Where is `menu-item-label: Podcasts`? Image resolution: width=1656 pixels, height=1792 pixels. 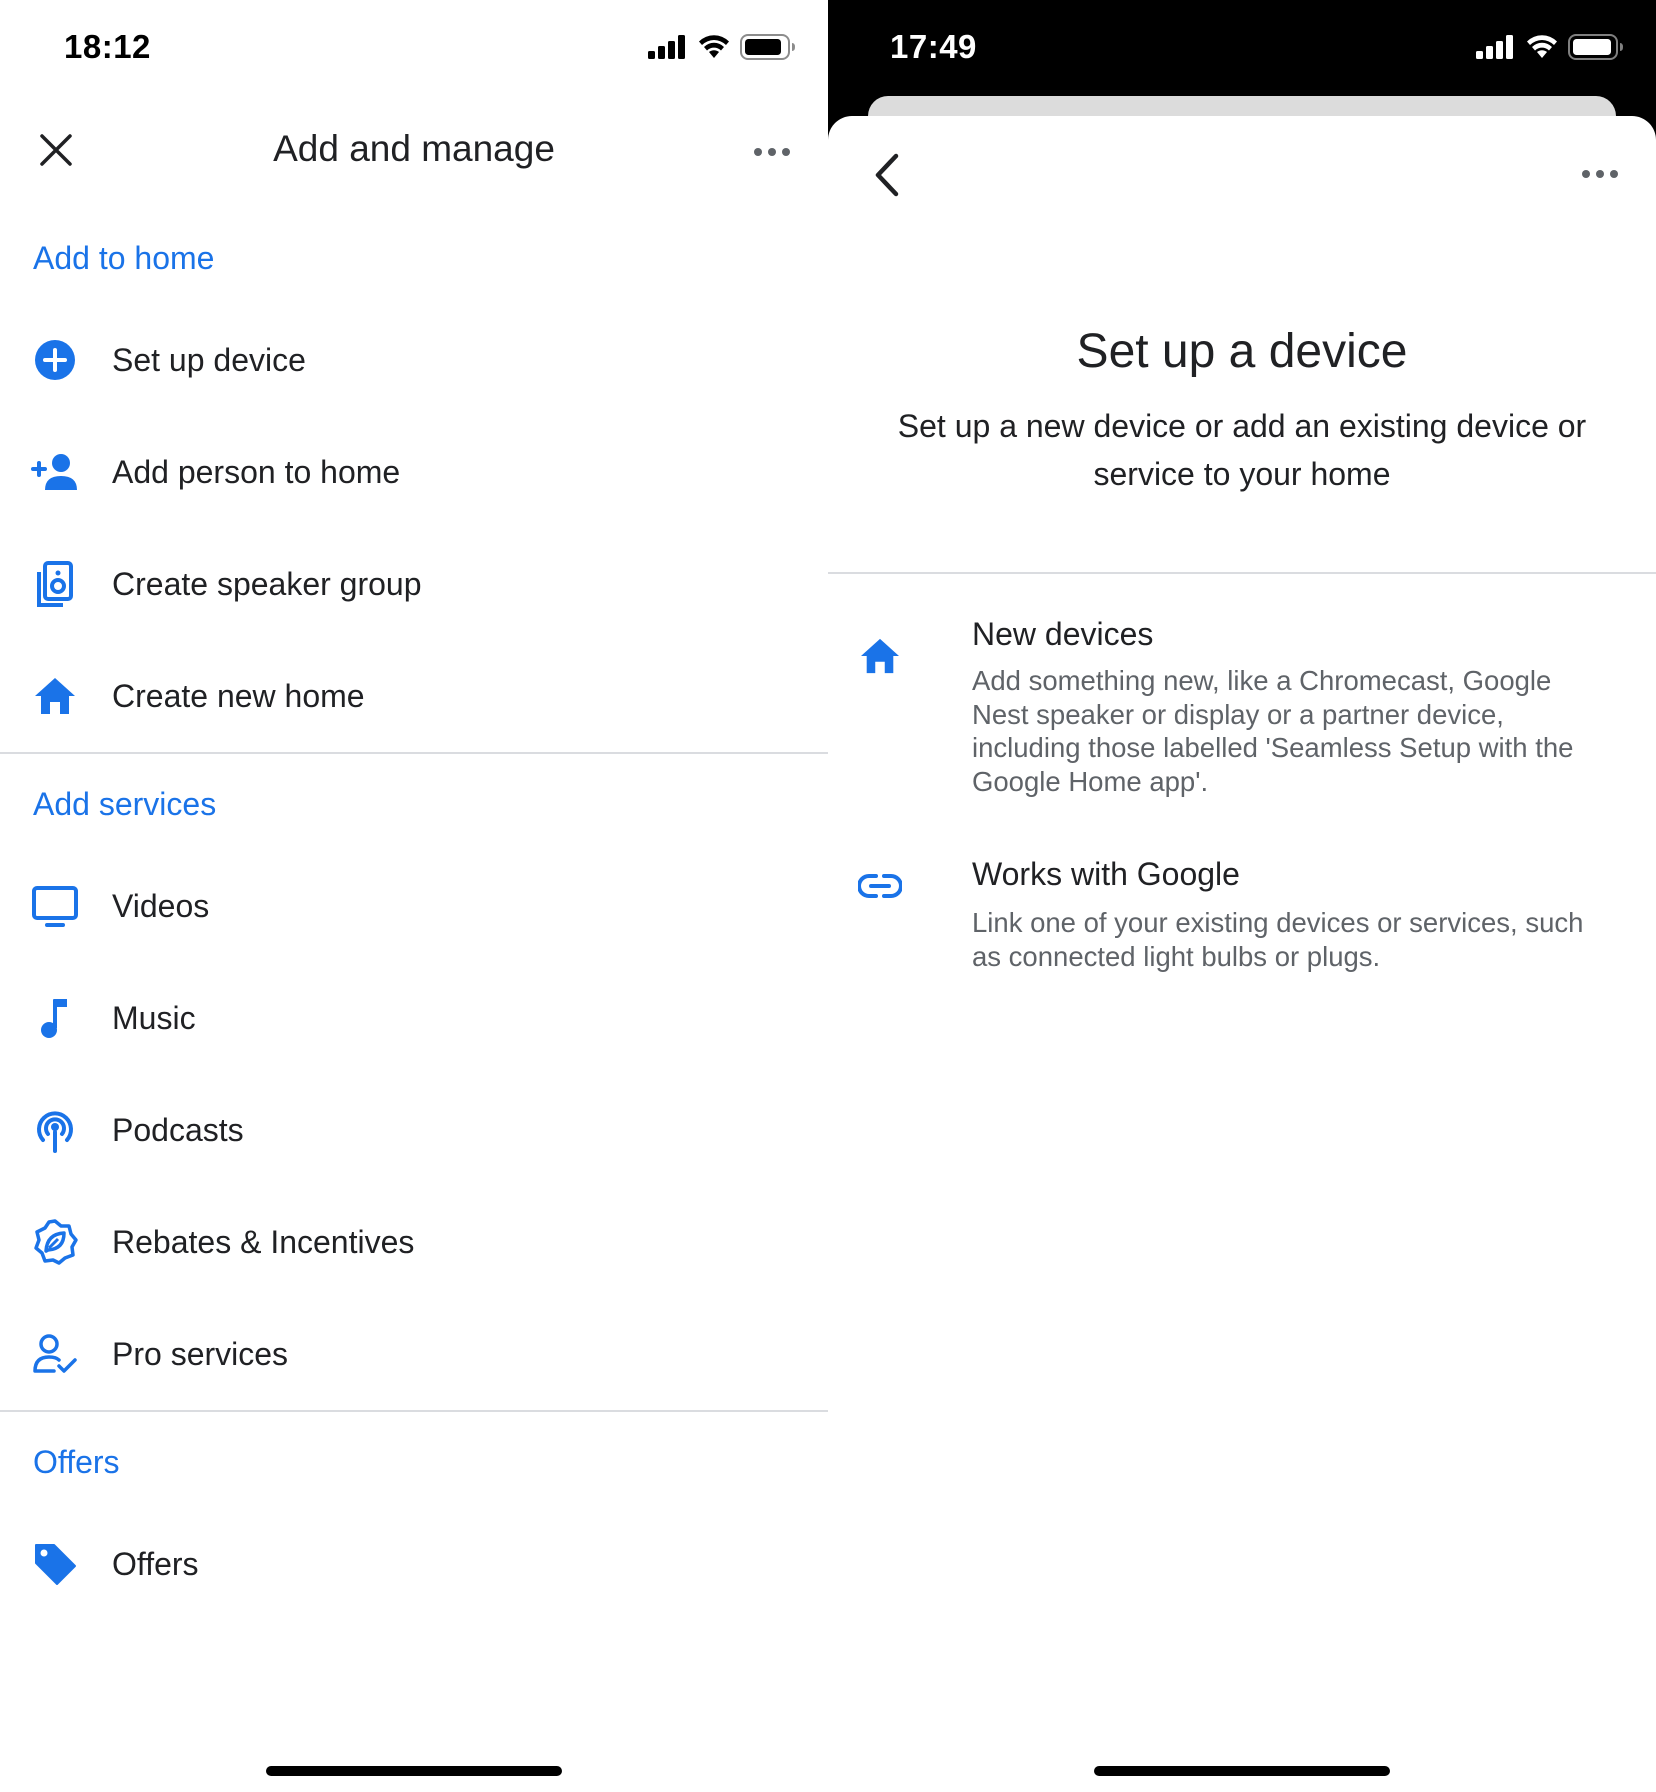
menu-item-label: Podcasts is located at coordinates (178, 1129).